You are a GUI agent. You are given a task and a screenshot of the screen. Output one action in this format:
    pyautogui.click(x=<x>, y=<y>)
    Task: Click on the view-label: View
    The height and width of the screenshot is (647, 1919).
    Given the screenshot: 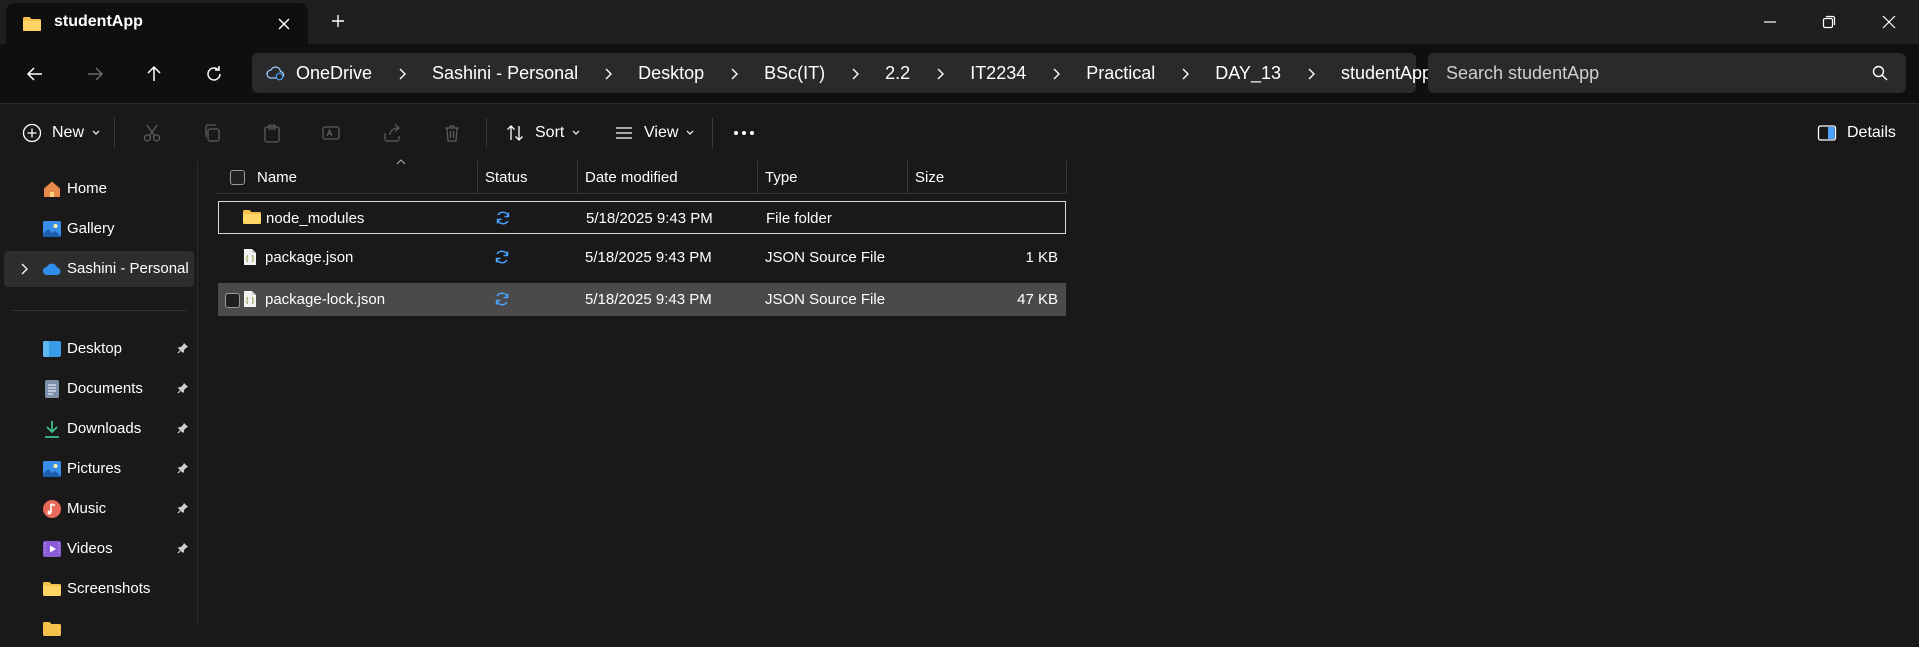 What is the action you would take?
    pyautogui.click(x=661, y=132)
    